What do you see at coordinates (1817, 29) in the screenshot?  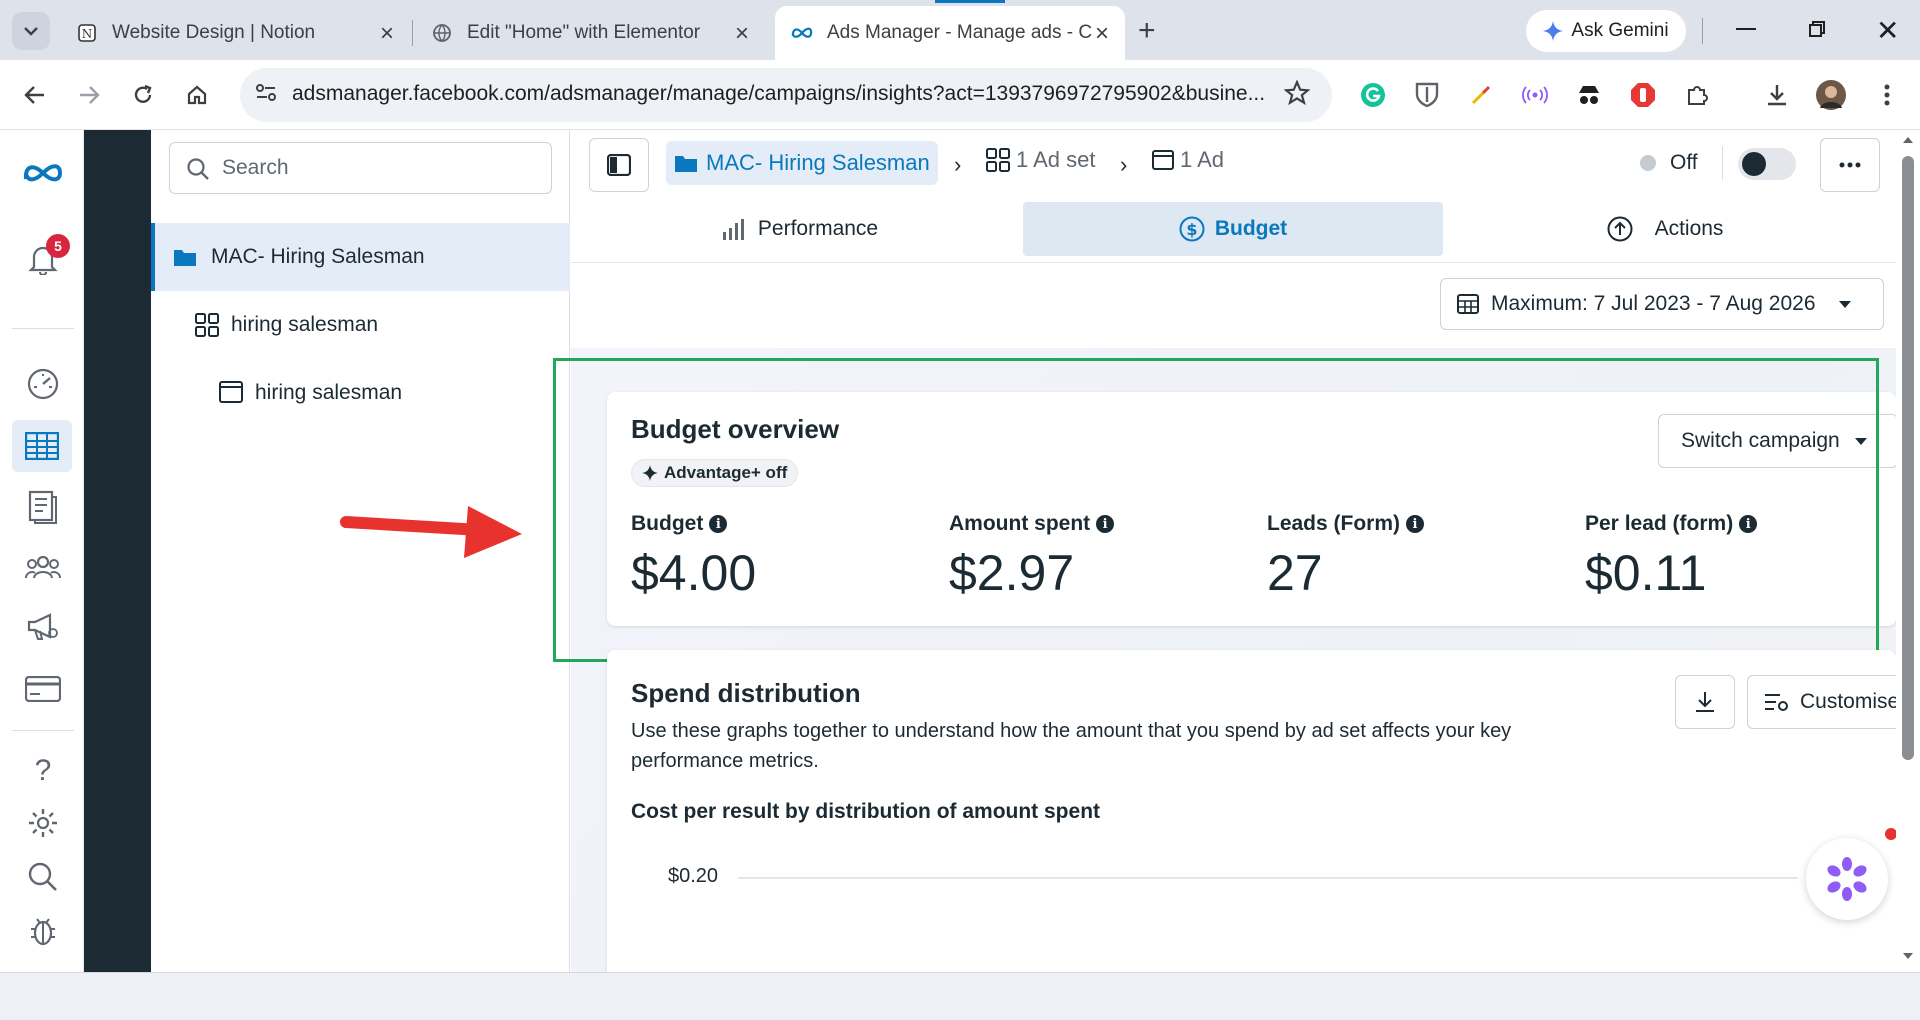 I see `restore-icon` at bounding box center [1817, 29].